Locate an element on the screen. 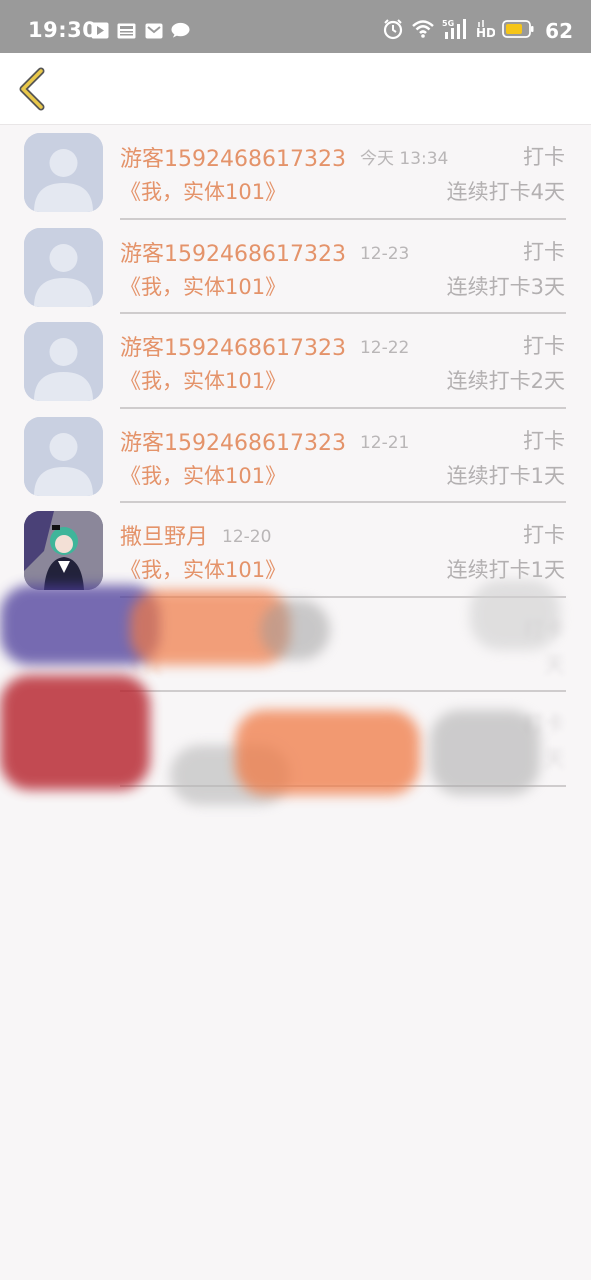 The height and width of the screenshot is (1280, 591). hd-icon: HD is located at coordinates (485, 31).